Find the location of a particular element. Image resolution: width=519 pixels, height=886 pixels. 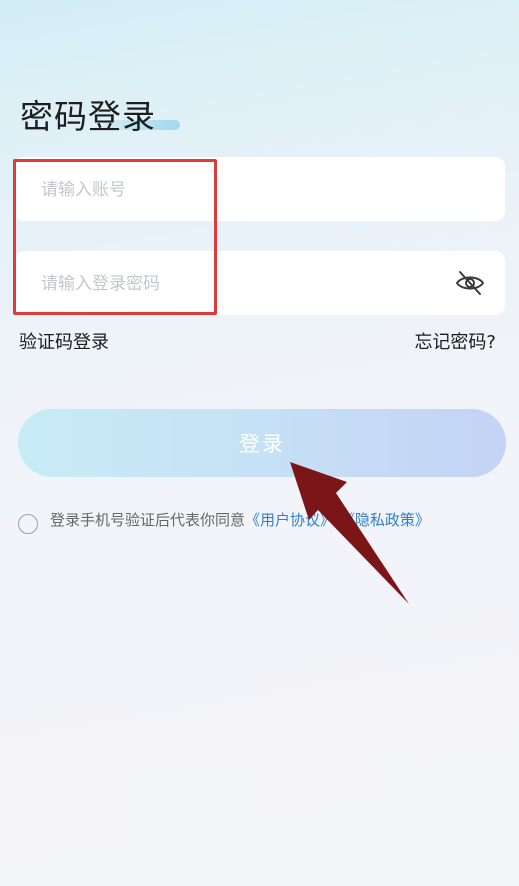

forgot-password-link: 忘记密码? is located at coordinates (455, 341).